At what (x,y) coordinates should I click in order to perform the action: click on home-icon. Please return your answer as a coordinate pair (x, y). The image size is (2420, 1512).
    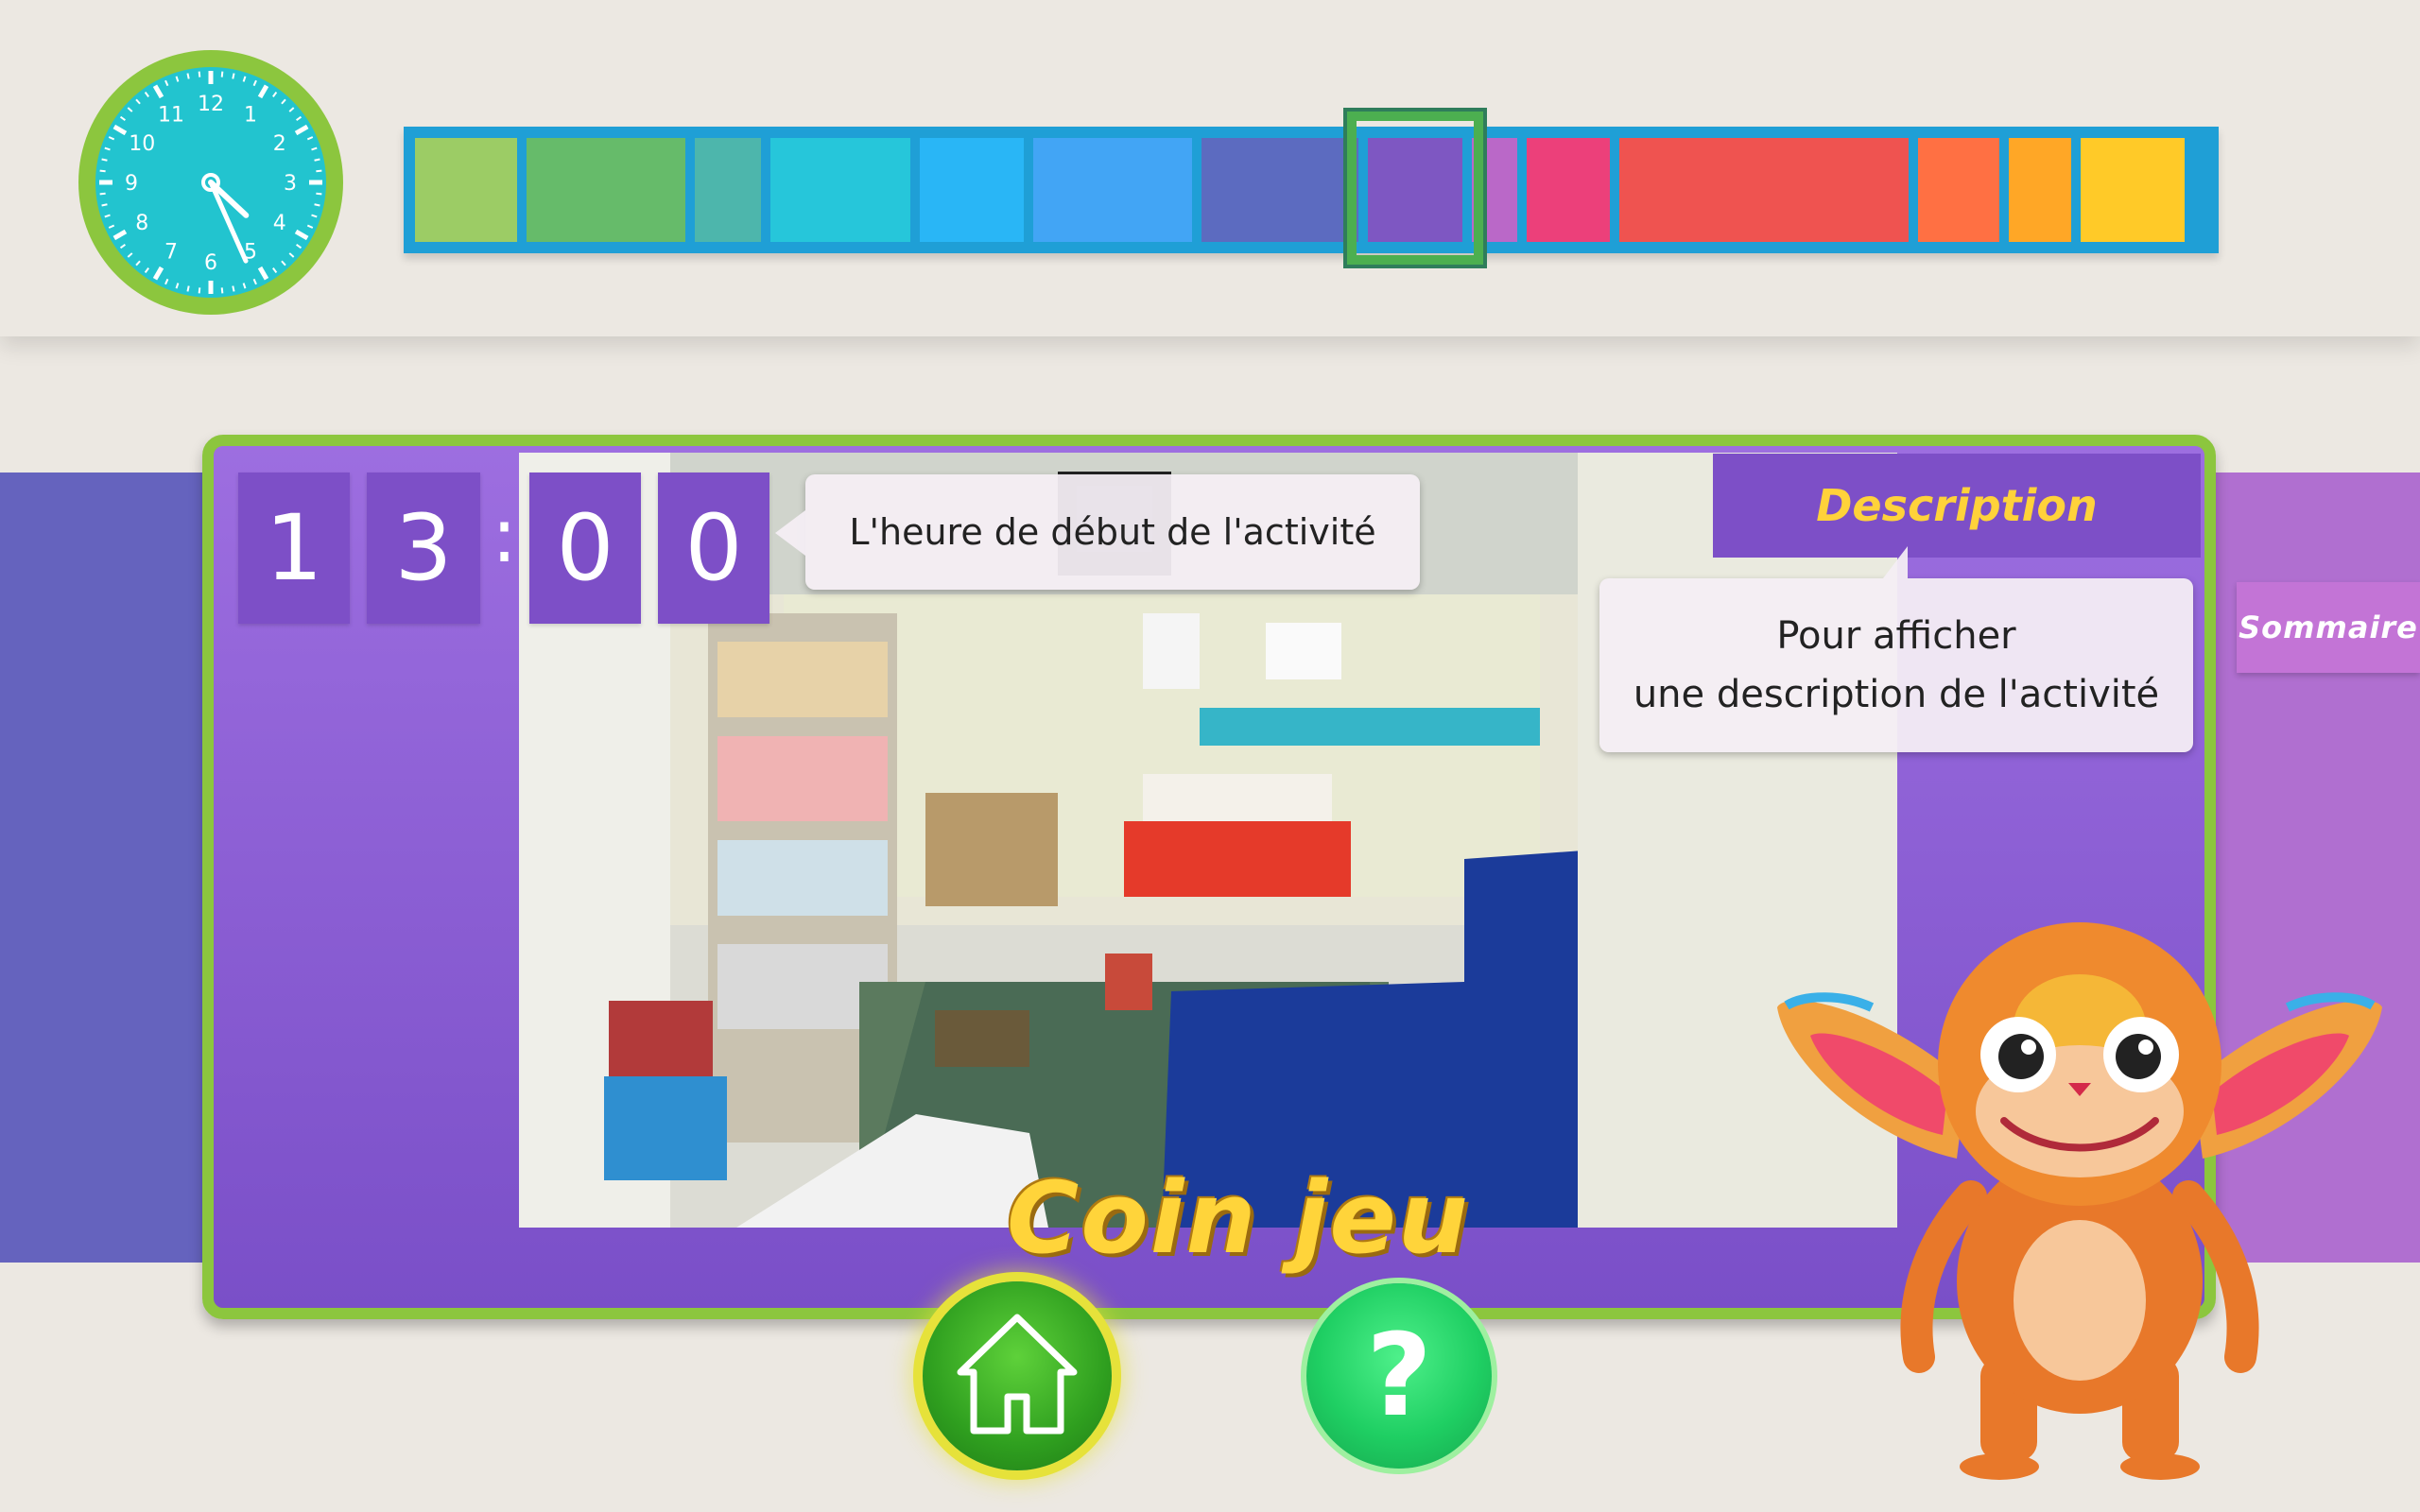
    Looking at the image, I should click on (1018, 1374).